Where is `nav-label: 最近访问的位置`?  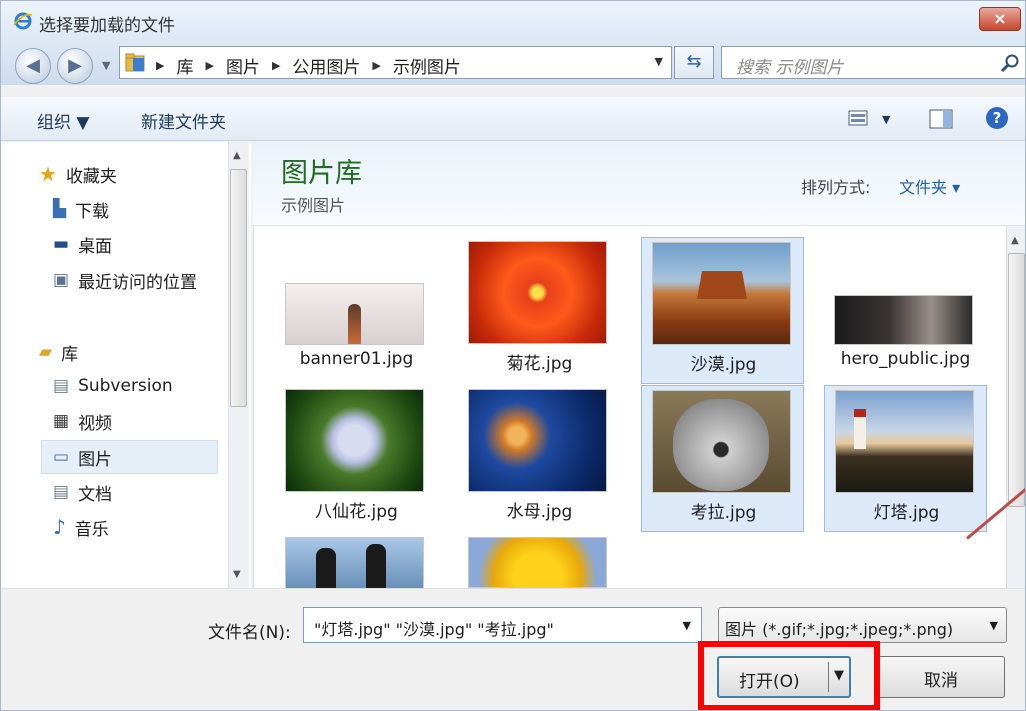
nav-label: 最近访问的位置 is located at coordinates (138, 282).